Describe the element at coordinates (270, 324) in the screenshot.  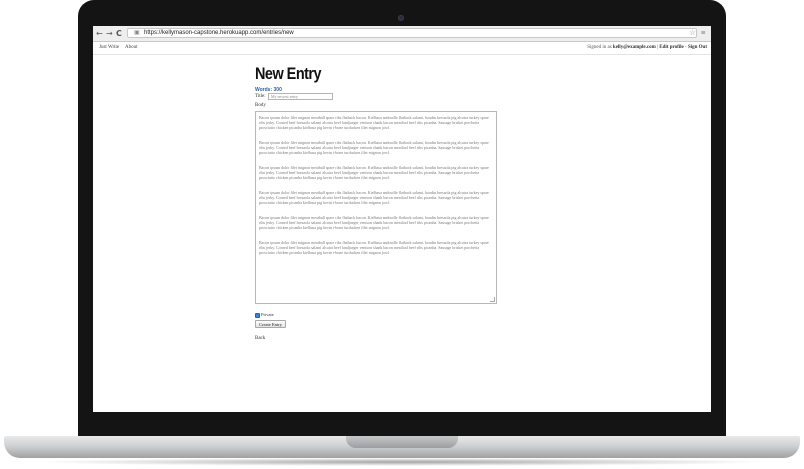
I see `create-entry-button: Create Entry` at that location.